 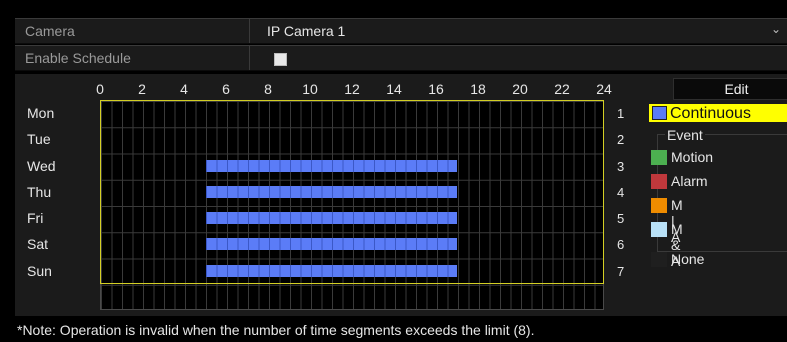 I want to click on chevron-down-icon: ⌄, so click(x=776, y=29).